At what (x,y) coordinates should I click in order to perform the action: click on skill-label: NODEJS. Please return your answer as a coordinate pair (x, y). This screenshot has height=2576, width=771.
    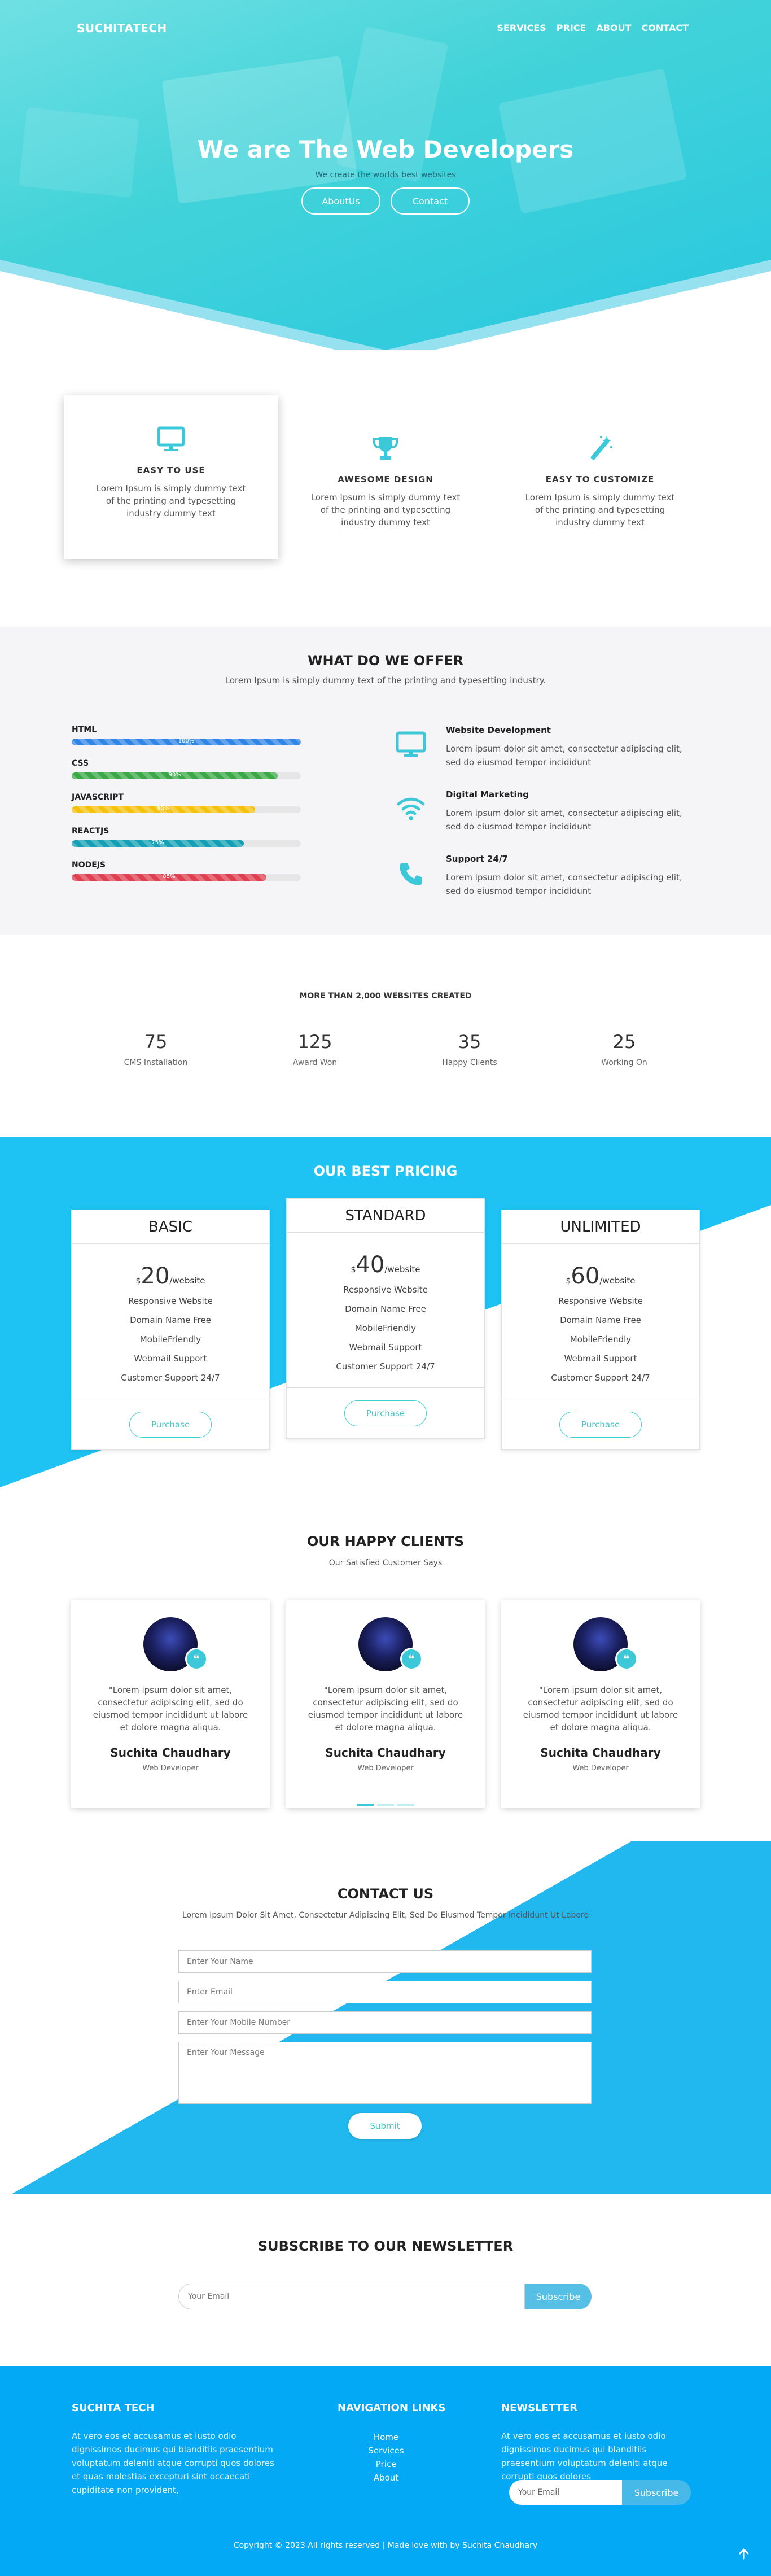
    Looking at the image, I should click on (89, 866).